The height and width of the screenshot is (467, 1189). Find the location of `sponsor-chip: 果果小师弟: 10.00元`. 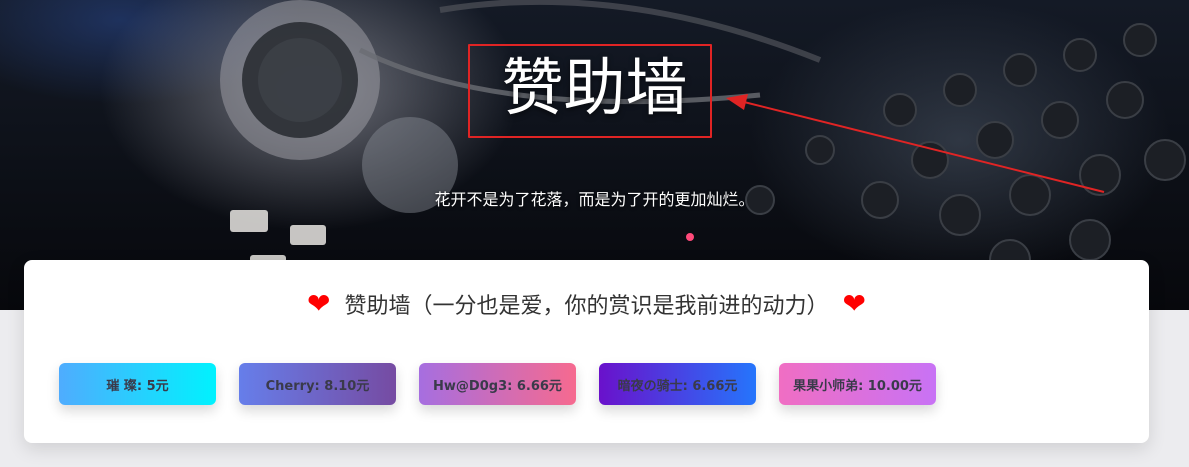

sponsor-chip: 果果小师弟: 10.00元 is located at coordinates (857, 384).